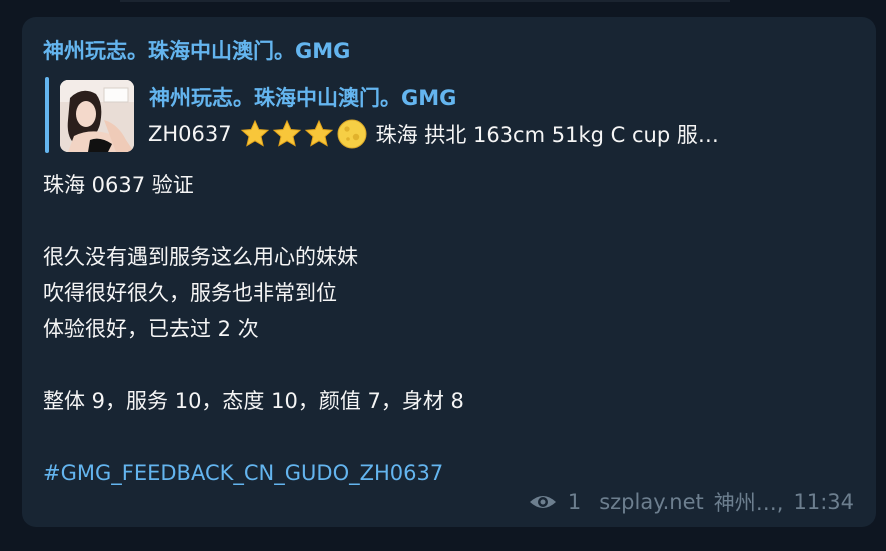 Image resolution: width=886 pixels, height=551 pixels. What do you see at coordinates (200, 257) in the screenshot?
I see `message-line: 很久没有遇到服务这么用心的妹妹` at bounding box center [200, 257].